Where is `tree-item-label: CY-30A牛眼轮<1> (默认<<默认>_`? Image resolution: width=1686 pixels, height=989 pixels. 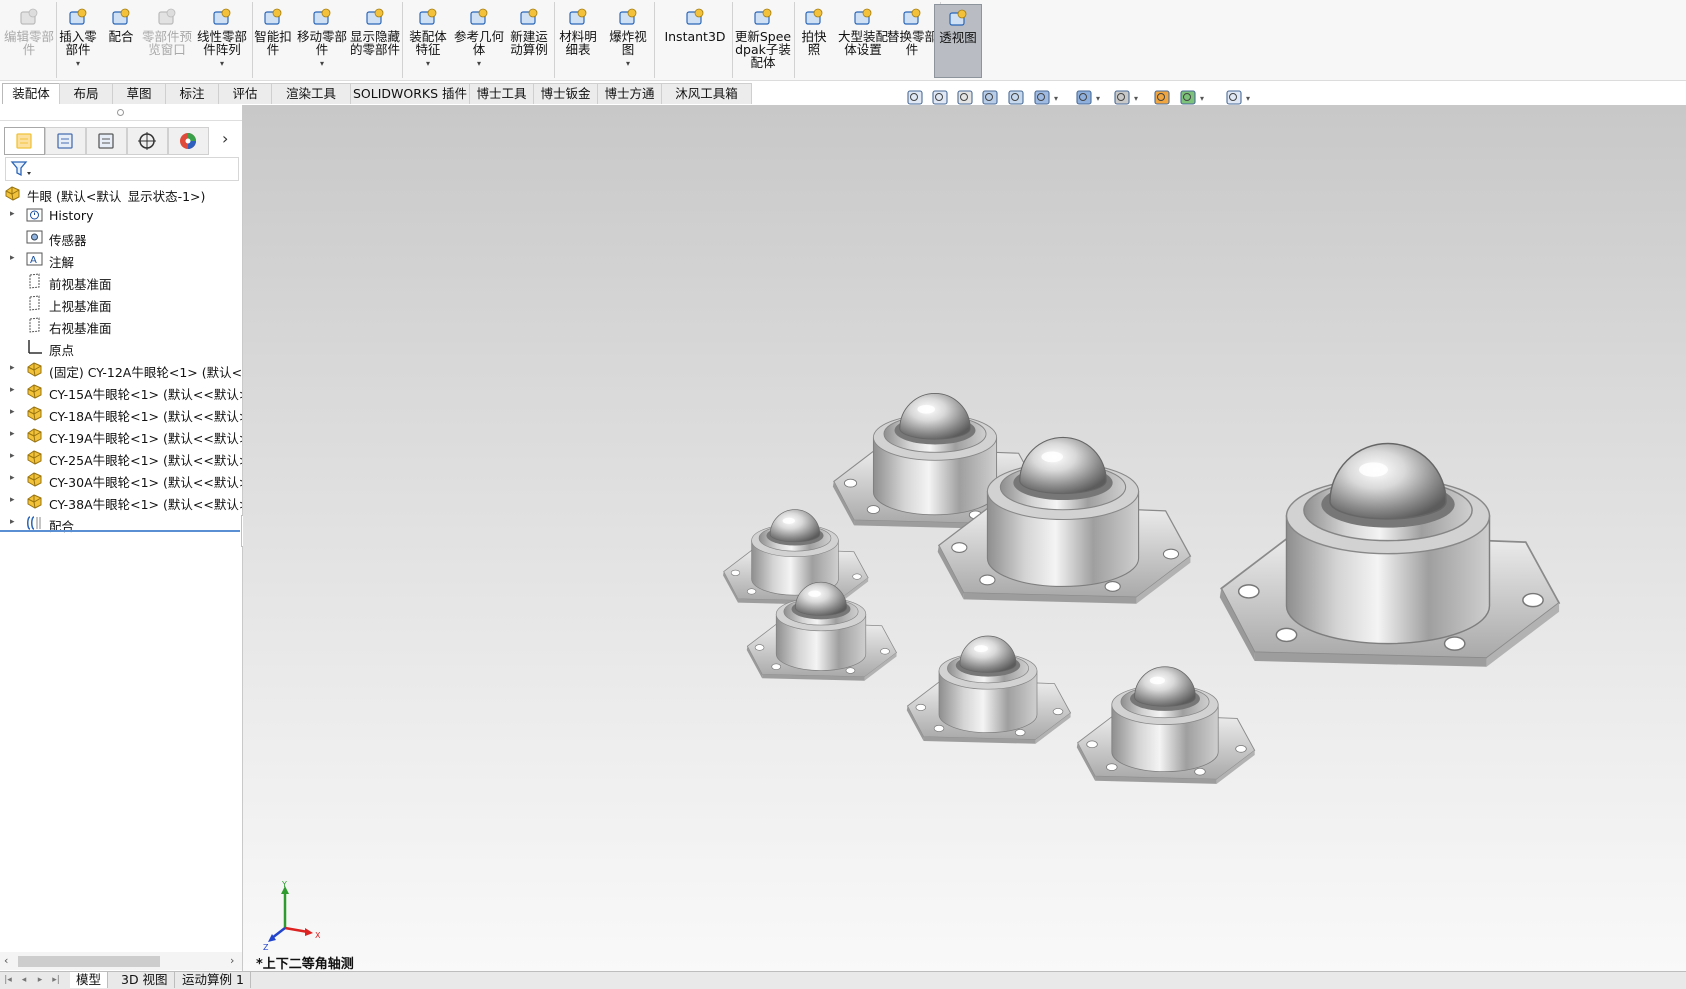
tree-item-label: CY-30A牛眼轮<1> (默认<<默认>_ is located at coordinates (145, 482).